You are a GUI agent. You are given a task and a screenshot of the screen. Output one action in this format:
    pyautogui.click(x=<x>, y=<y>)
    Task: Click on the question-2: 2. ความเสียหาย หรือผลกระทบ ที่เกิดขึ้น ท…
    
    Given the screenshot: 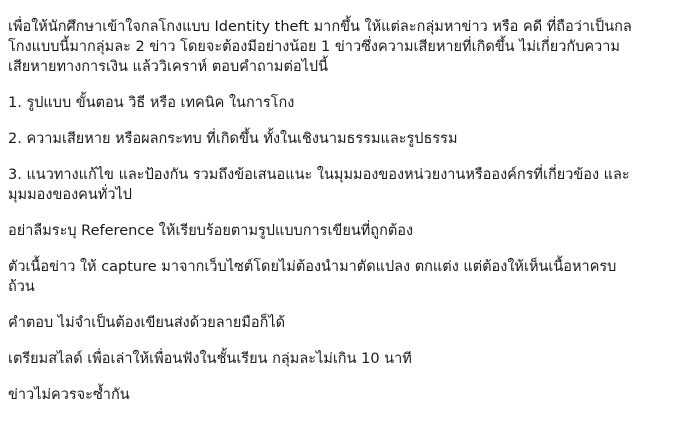 What is the action you would take?
    pyautogui.click(x=343, y=139)
    